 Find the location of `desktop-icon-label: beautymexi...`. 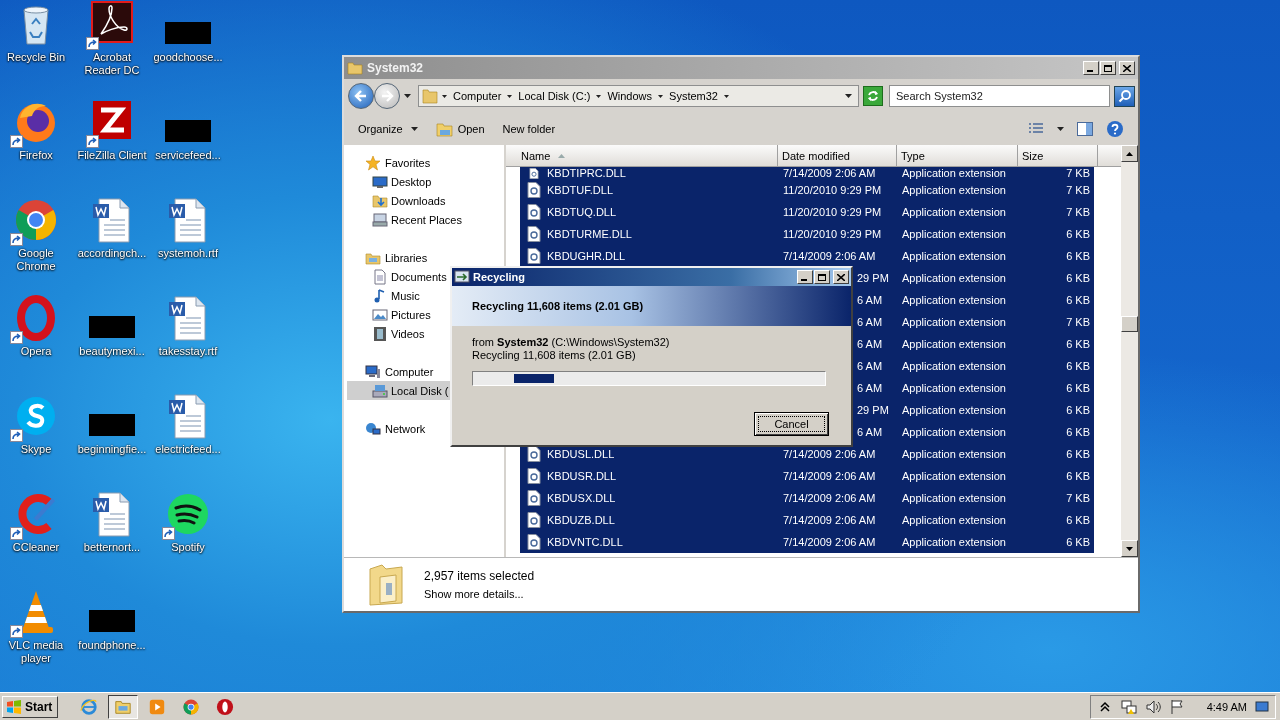

desktop-icon-label: beautymexi... is located at coordinates (112, 351).